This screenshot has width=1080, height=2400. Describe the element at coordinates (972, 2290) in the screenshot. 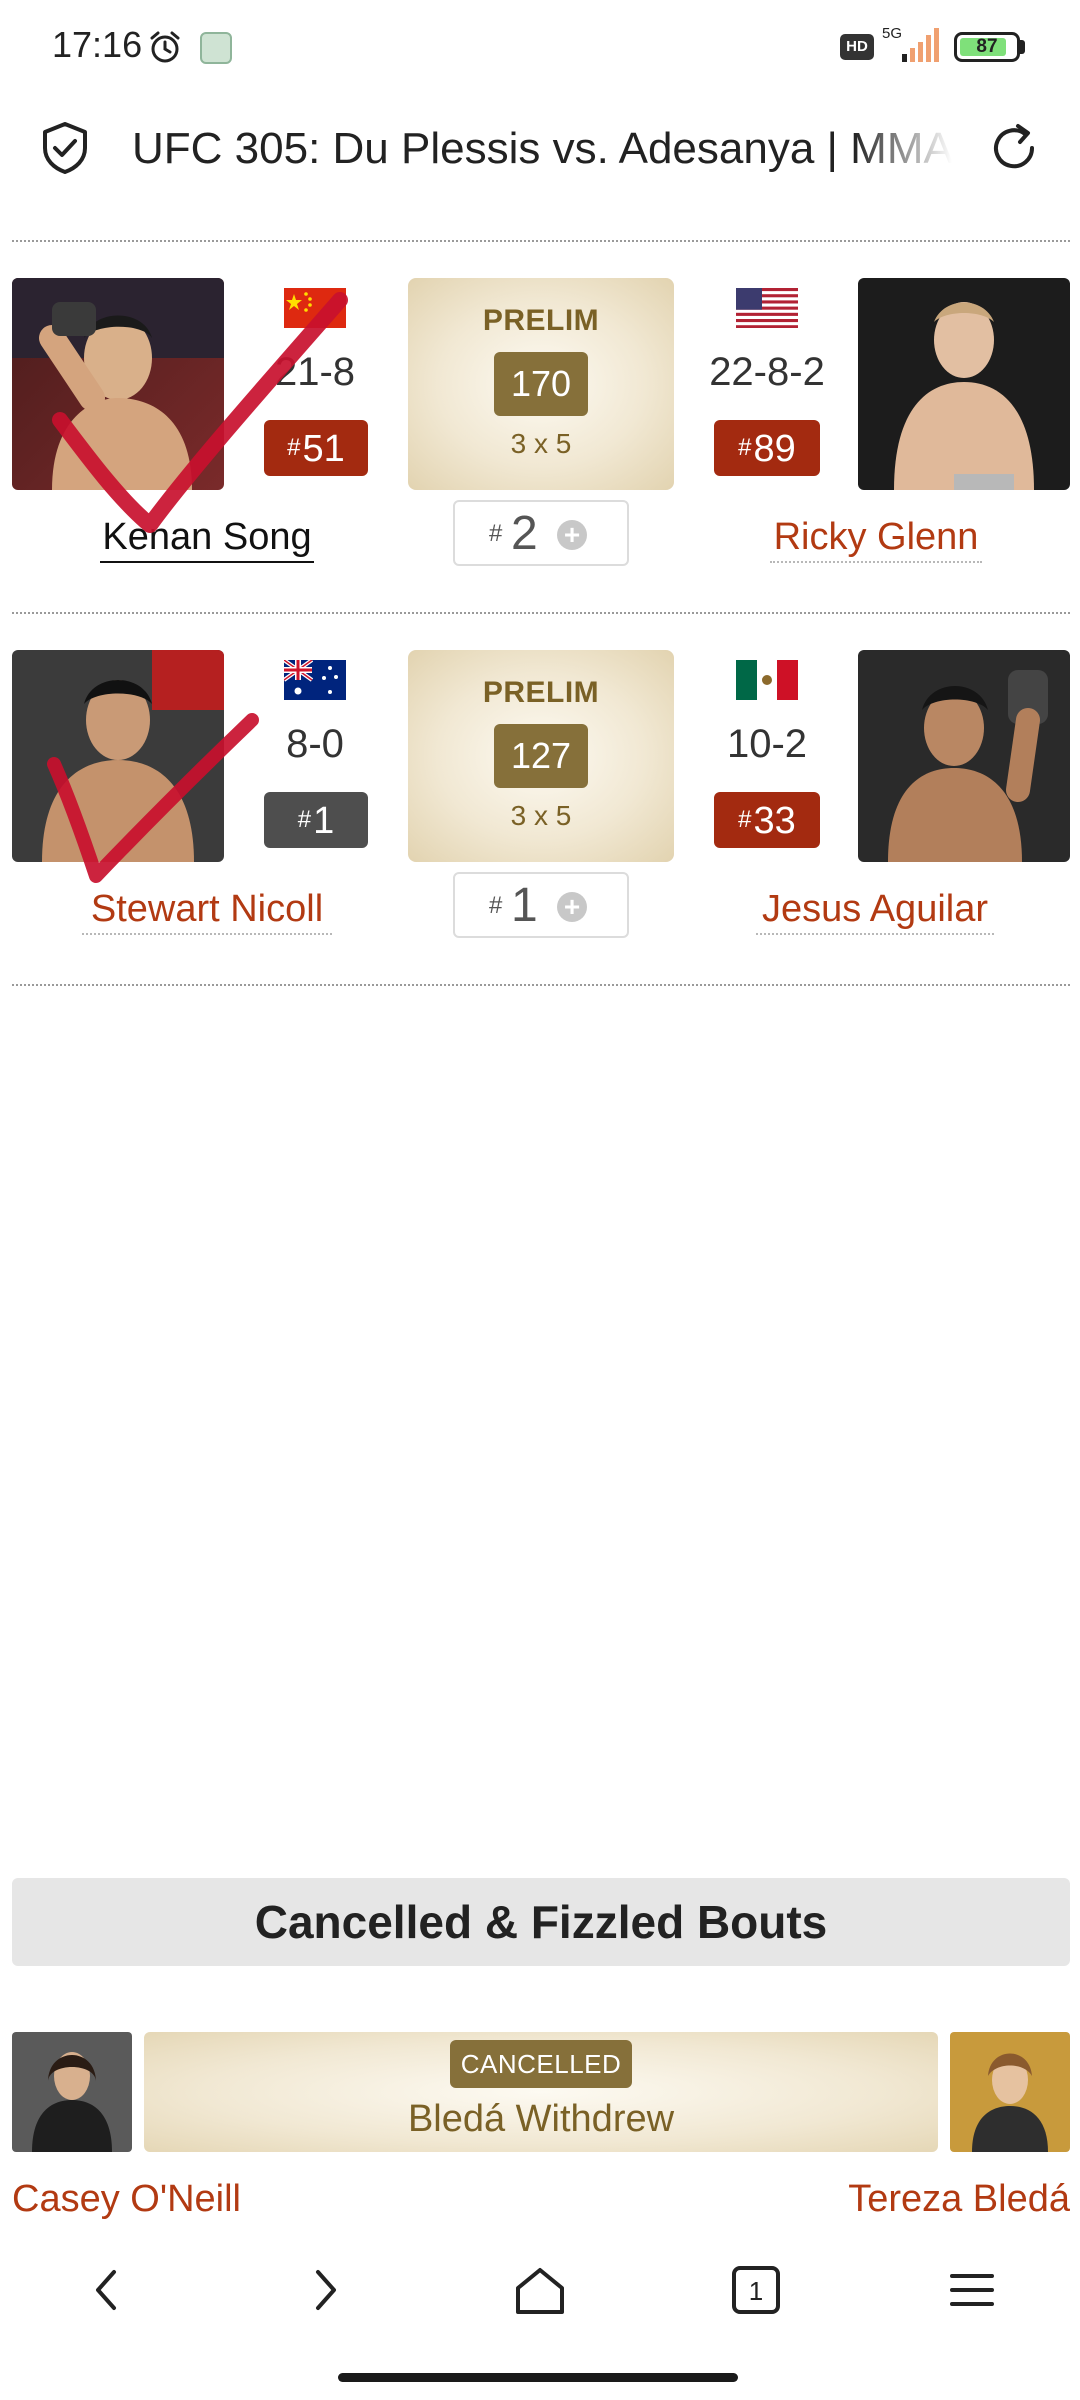

I see `menu-icon` at that location.